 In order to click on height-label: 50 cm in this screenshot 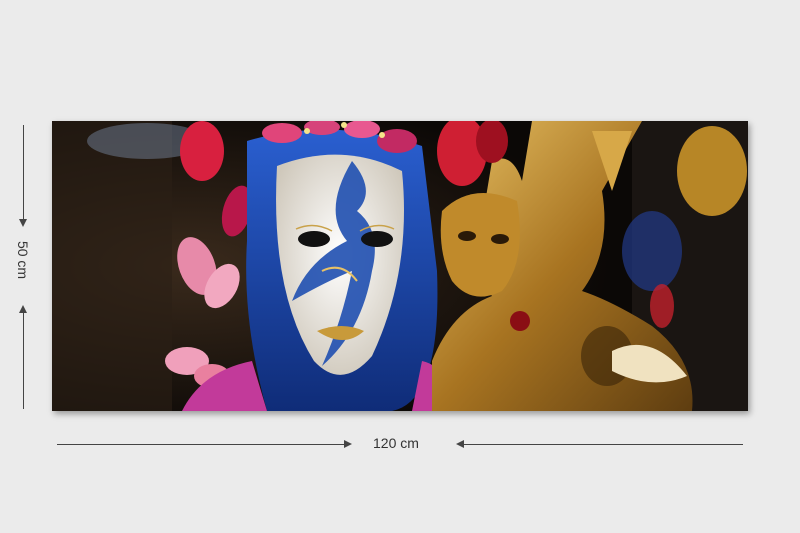, I will do `click(23, 260)`.